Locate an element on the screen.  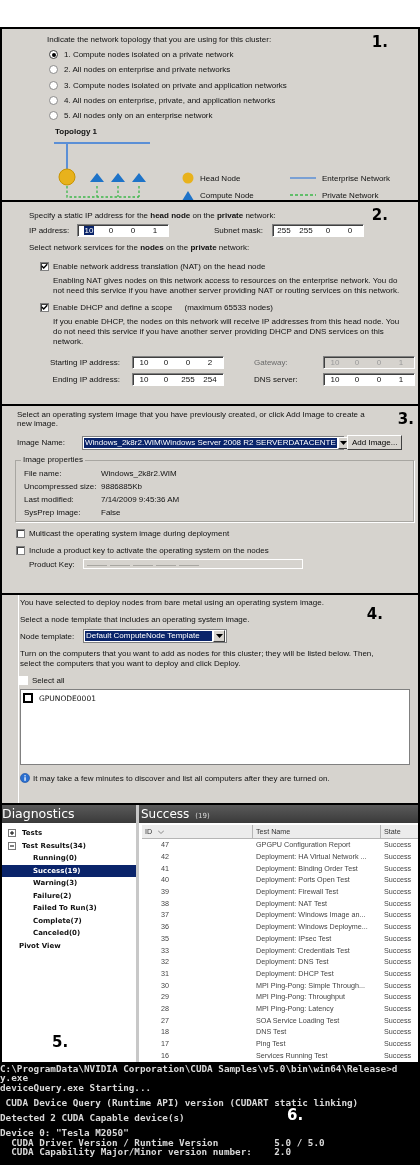
checkbox-label: Include a product key to activate the operating system on the nodes is located at coordinates (149, 550).